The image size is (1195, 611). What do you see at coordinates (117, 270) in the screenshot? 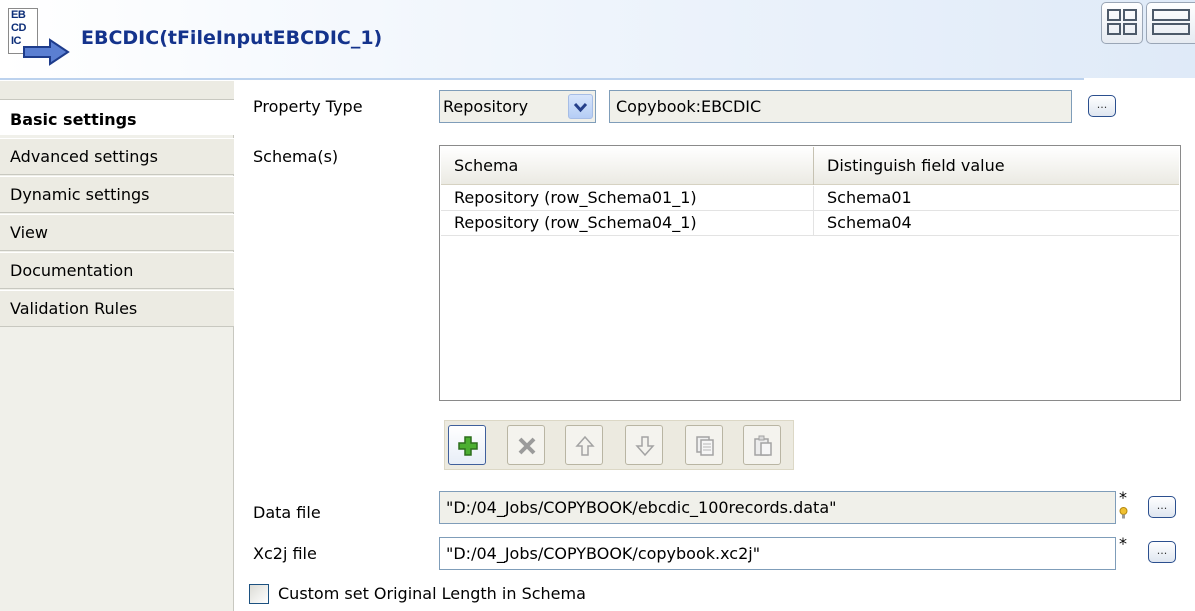
I see `sidebar-item-documentation: Documentation` at bounding box center [117, 270].